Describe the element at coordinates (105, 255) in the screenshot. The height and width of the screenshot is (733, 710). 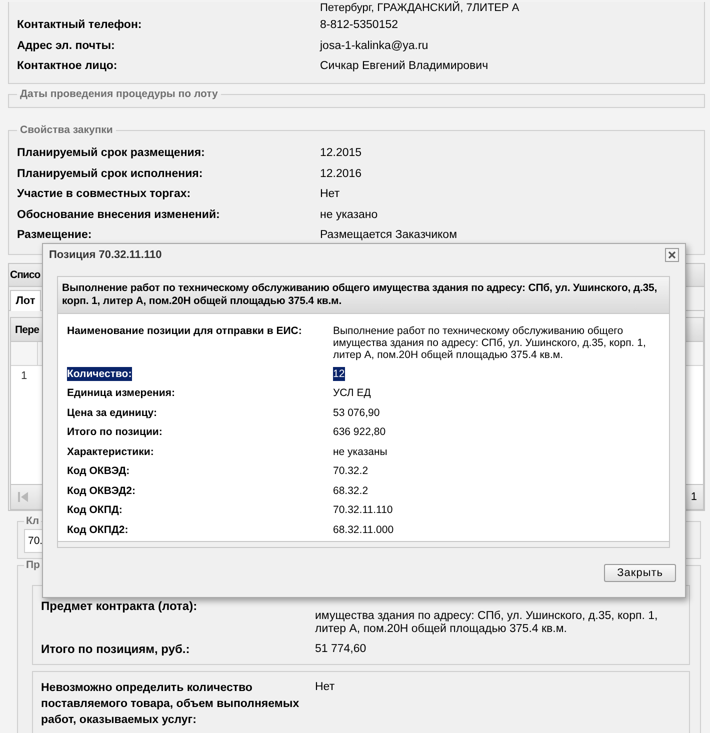
I see `dialog-title: Позиция 70.32.11.110` at that location.